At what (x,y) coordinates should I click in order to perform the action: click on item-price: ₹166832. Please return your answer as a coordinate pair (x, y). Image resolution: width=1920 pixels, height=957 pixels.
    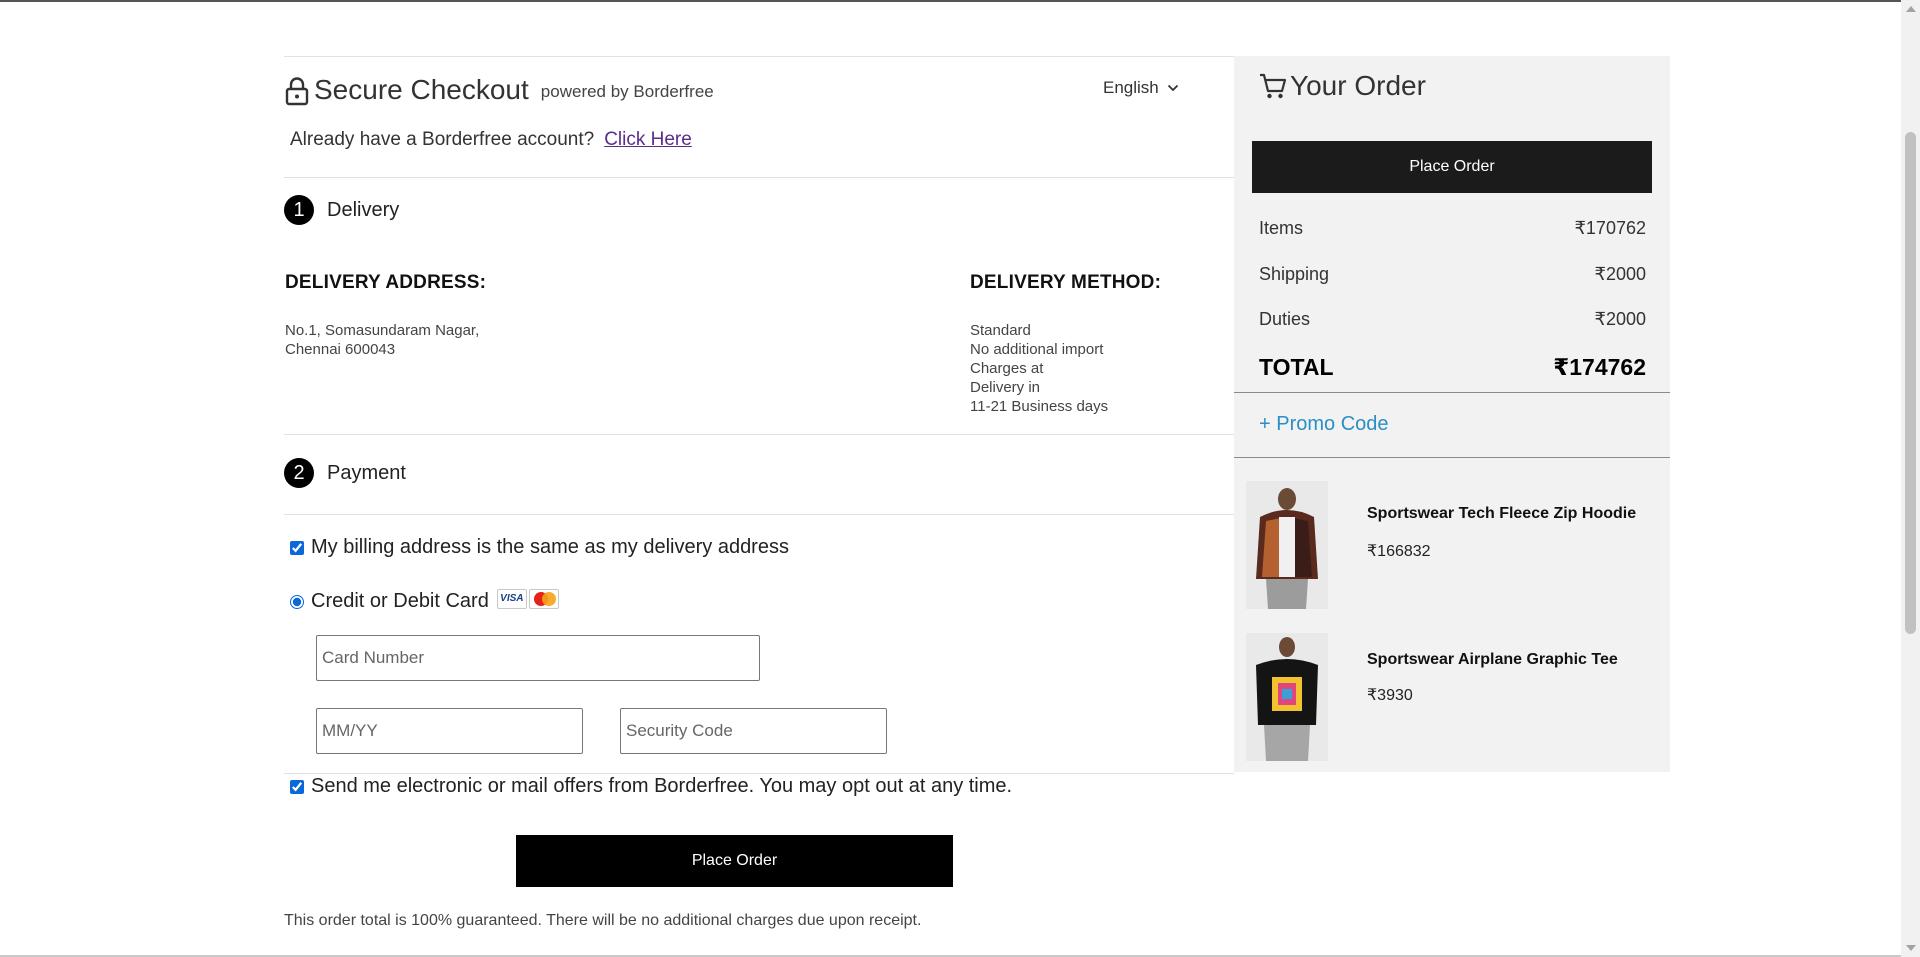
    Looking at the image, I should click on (1399, 551).